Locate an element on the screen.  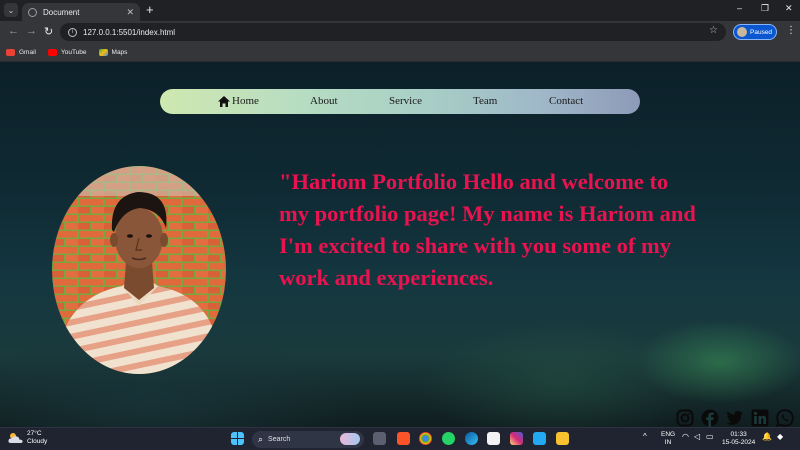
volume-icon: ◁ is located at coordinates (697, 436).